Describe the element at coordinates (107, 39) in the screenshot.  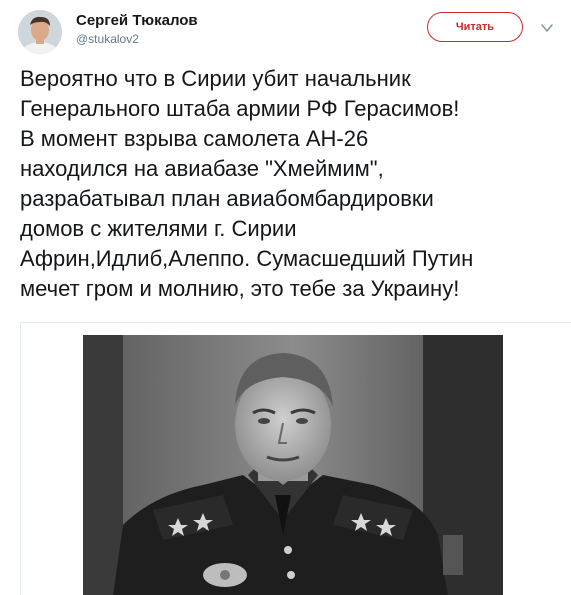
I see `author-username: @stukalov2` at that location.